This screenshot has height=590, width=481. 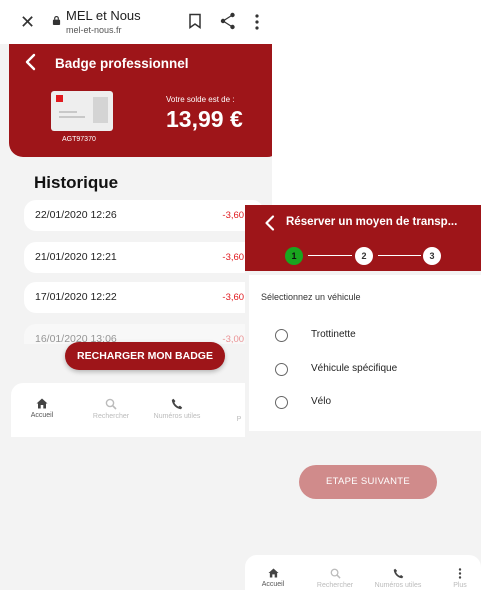 I want to click on nav-item-plus: P, so click(x=239, y=418).